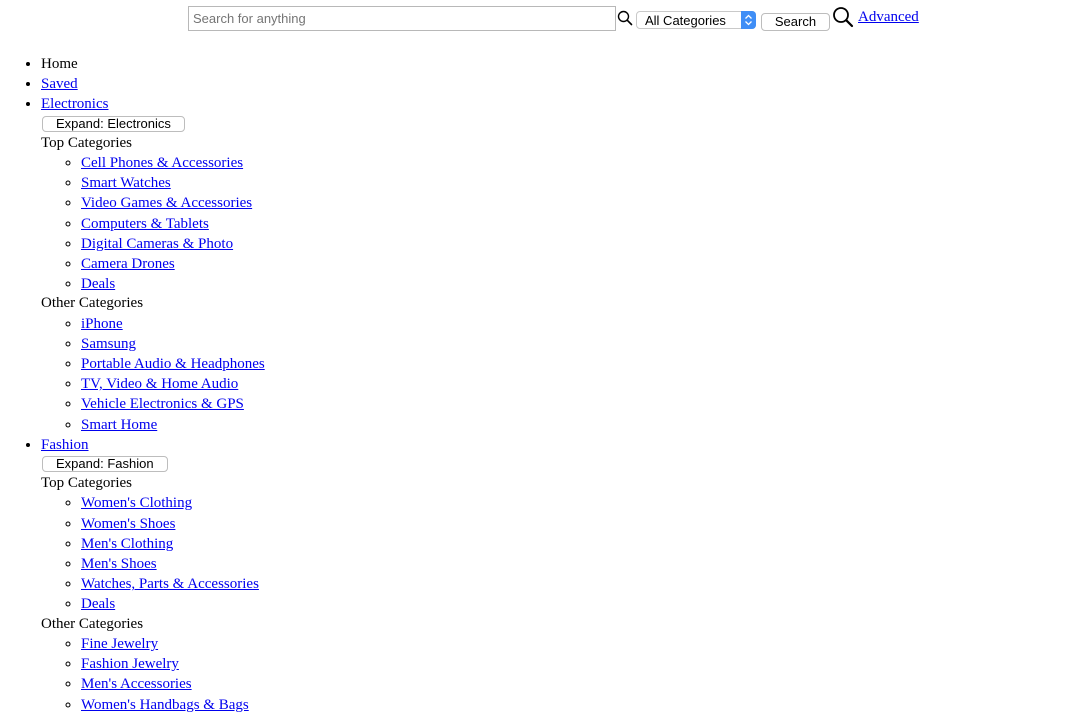 Image resolution: width=1069 pixels, height=715 pixels. What do you see at coordinates (402, 18) in the screenshot?
I see `search-input` at bounding box center [402, 18].